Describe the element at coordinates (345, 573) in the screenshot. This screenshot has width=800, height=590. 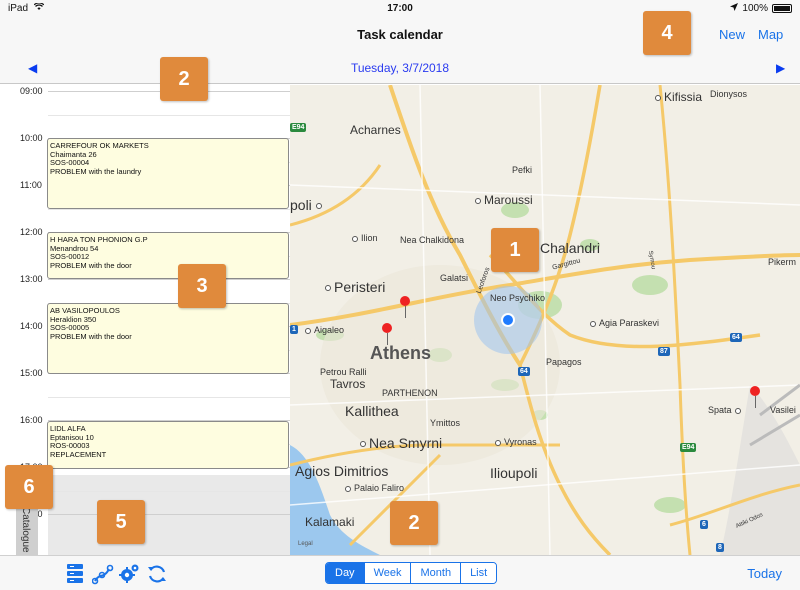
I see `segment-day: Day` at that location.